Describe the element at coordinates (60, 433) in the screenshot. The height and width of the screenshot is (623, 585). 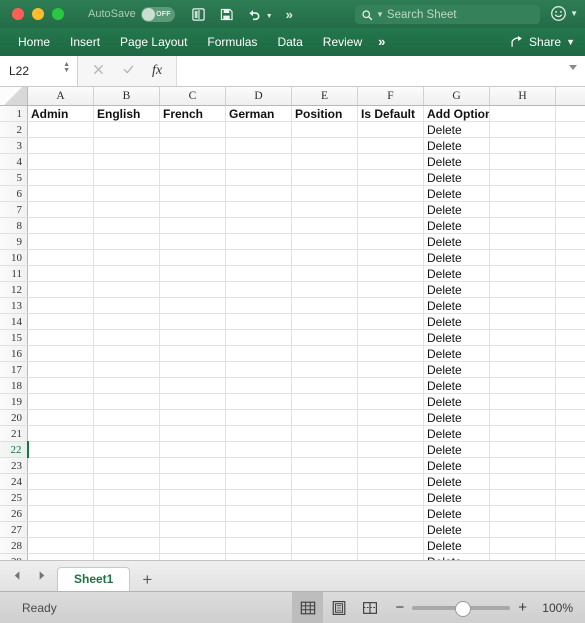
I see `cell-A21` at that location.